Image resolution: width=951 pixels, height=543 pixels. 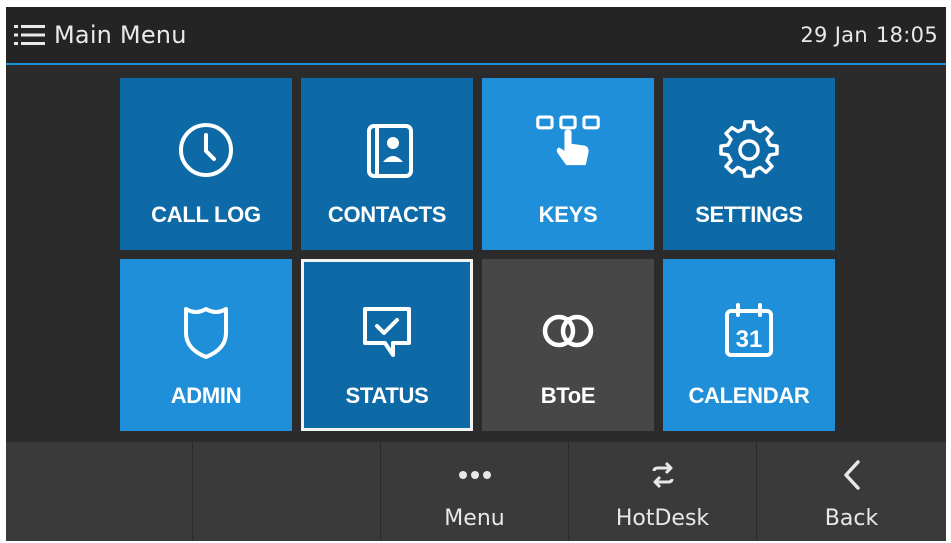 I want to click on softkey-label: Back, so click(x=851, y=518).